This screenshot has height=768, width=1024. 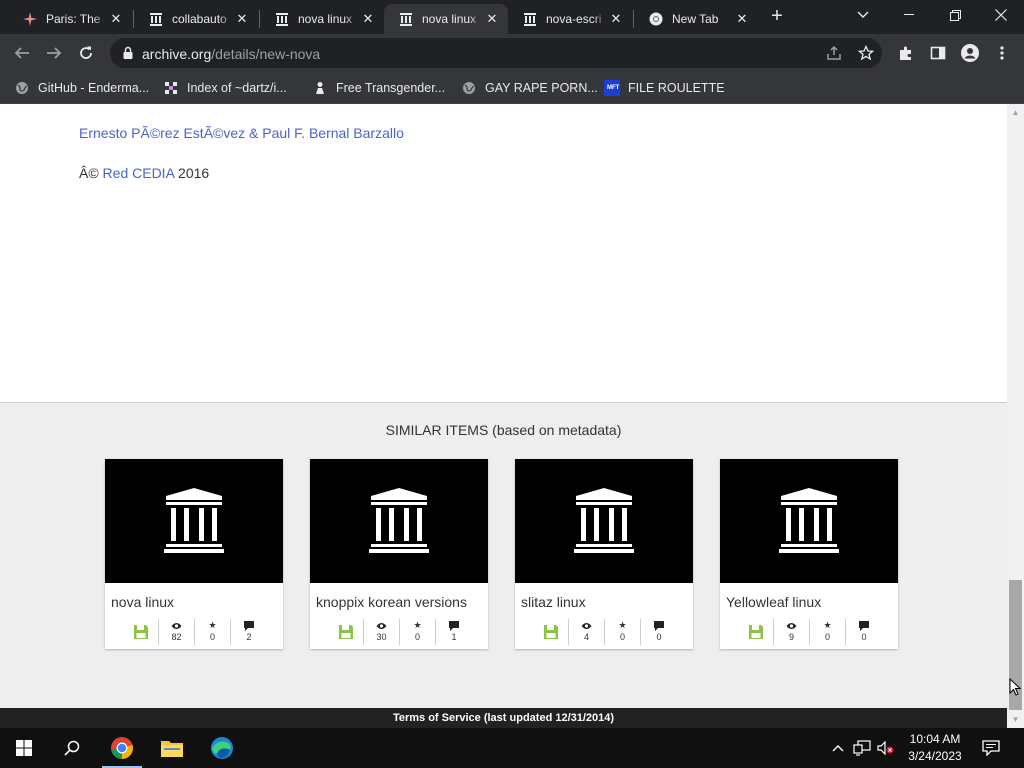 I want to click on network-icon, so click(x=862, y=748).